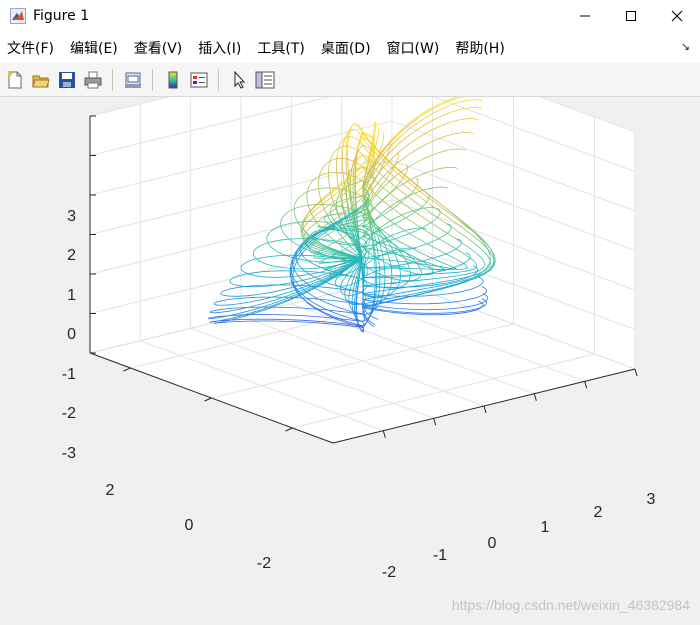 The height and width of the screenshot is (625, 700). What do you see at coordinates (69, 453) in the screenshot?
I see `z-tick-label: -3` at bounding box center [69, 453].